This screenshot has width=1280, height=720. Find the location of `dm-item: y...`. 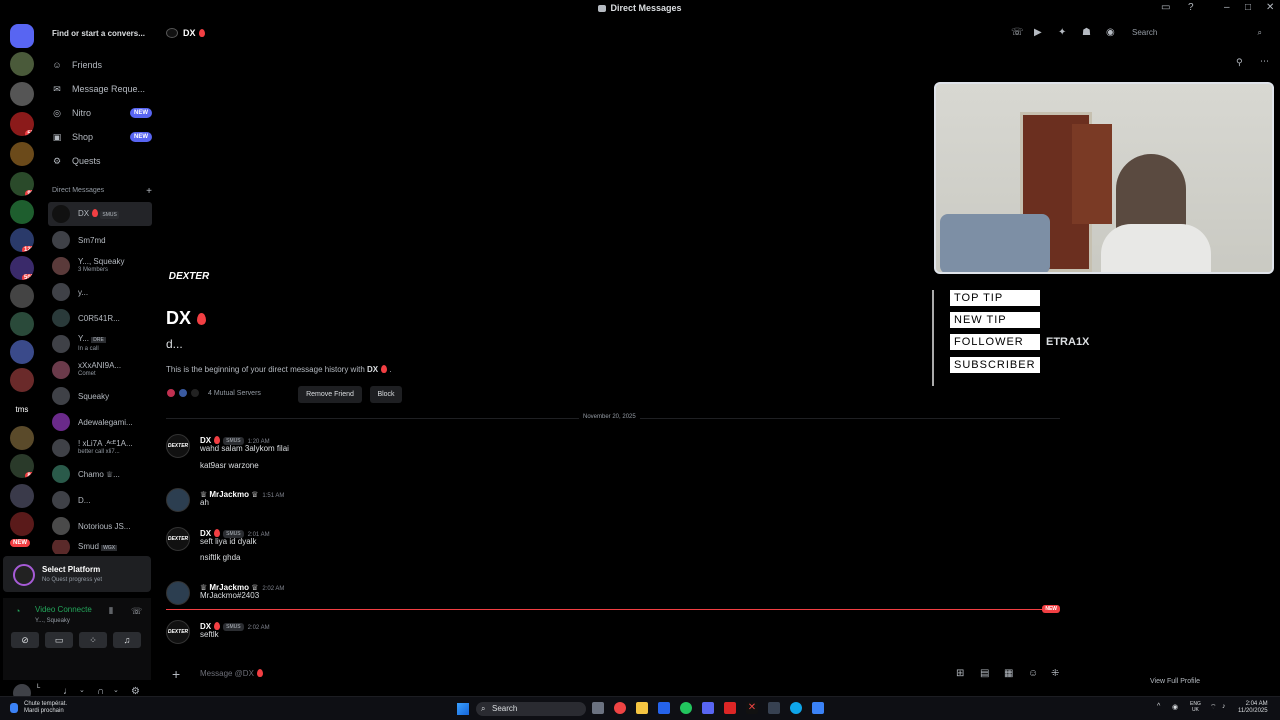

dm-item: y... is located at coordinates (100, 292).